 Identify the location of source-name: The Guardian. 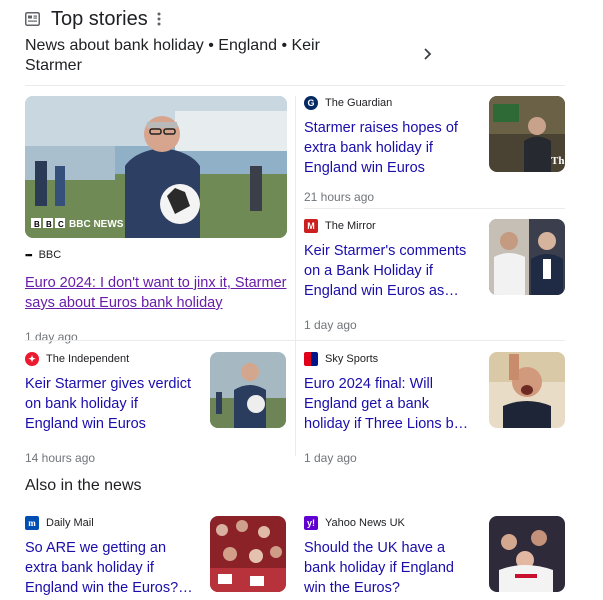
(359, 103).